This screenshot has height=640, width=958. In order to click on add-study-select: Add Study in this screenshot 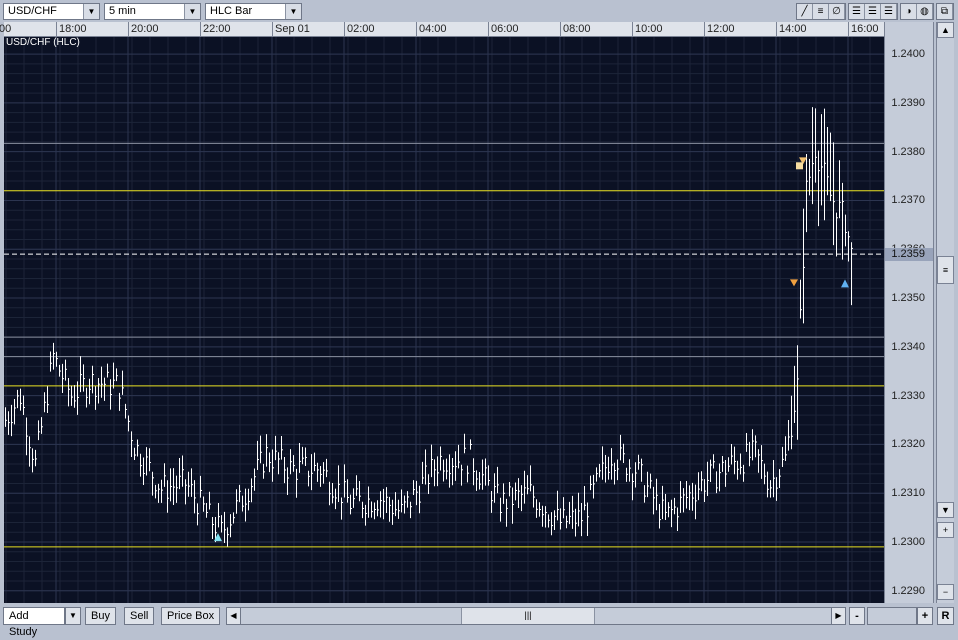, I will do `click(34, 622)`.